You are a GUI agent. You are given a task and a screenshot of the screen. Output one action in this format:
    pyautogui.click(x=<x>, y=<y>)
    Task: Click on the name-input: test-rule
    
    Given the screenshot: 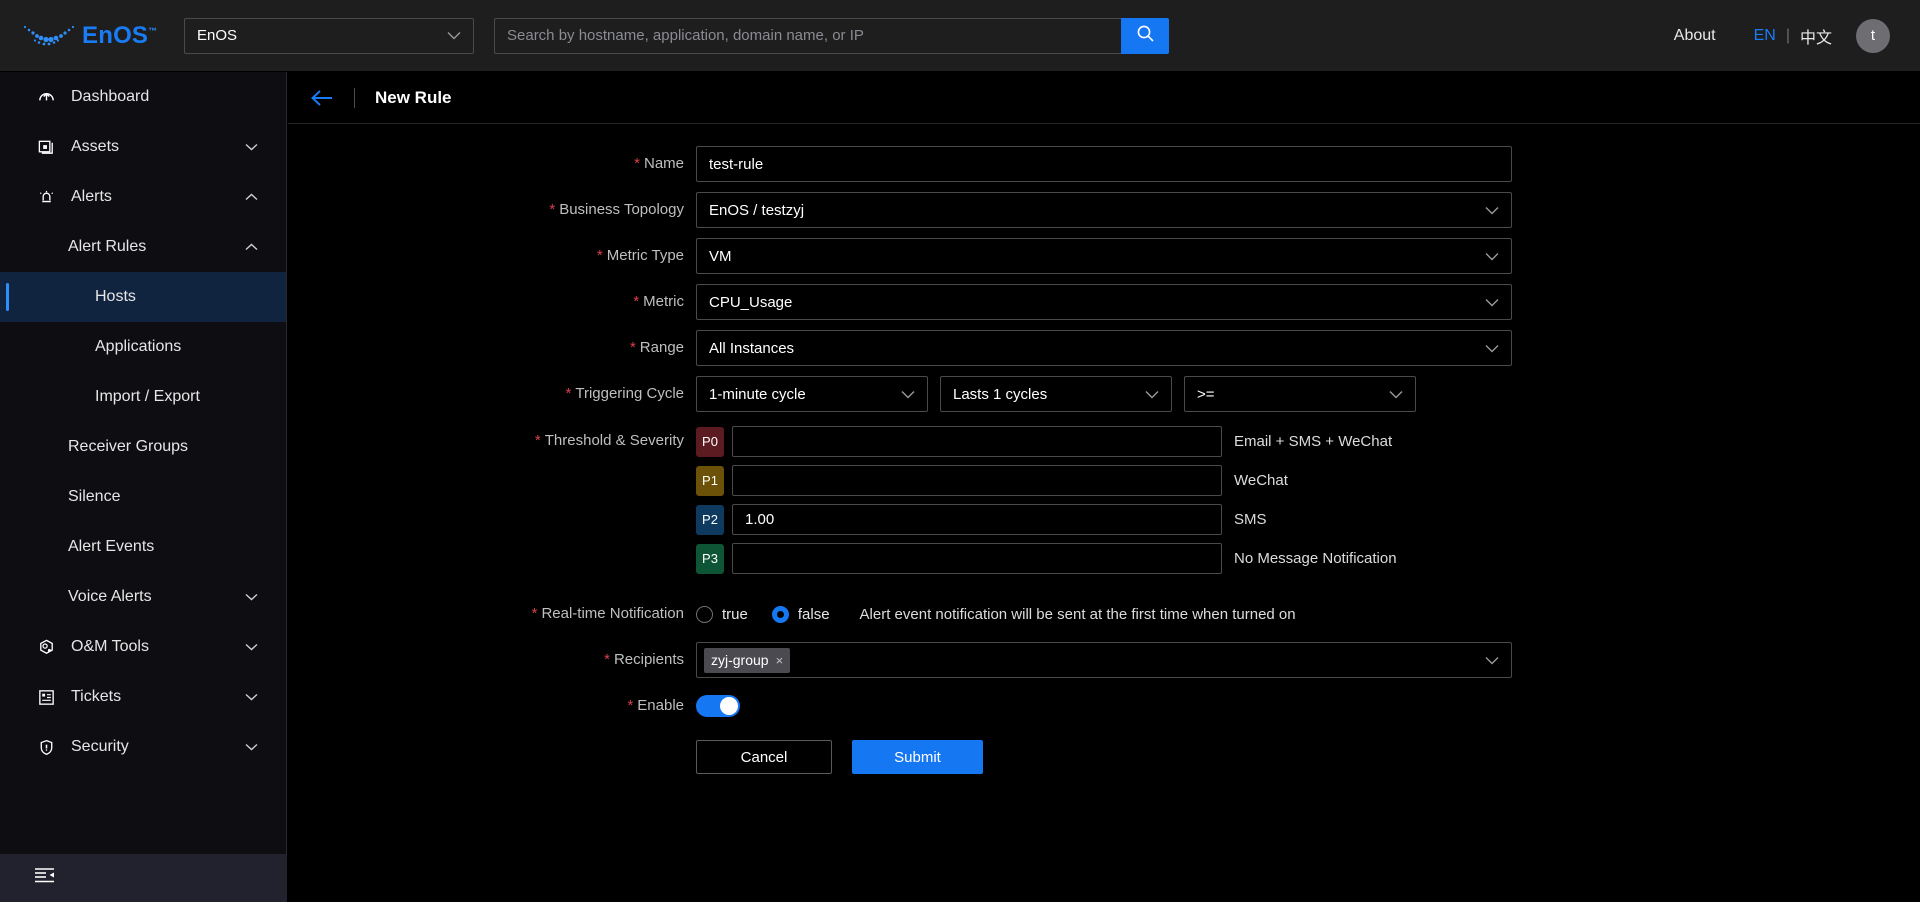 What is the action you would take?
    pyautogui.click(x=1104, y=164)
    